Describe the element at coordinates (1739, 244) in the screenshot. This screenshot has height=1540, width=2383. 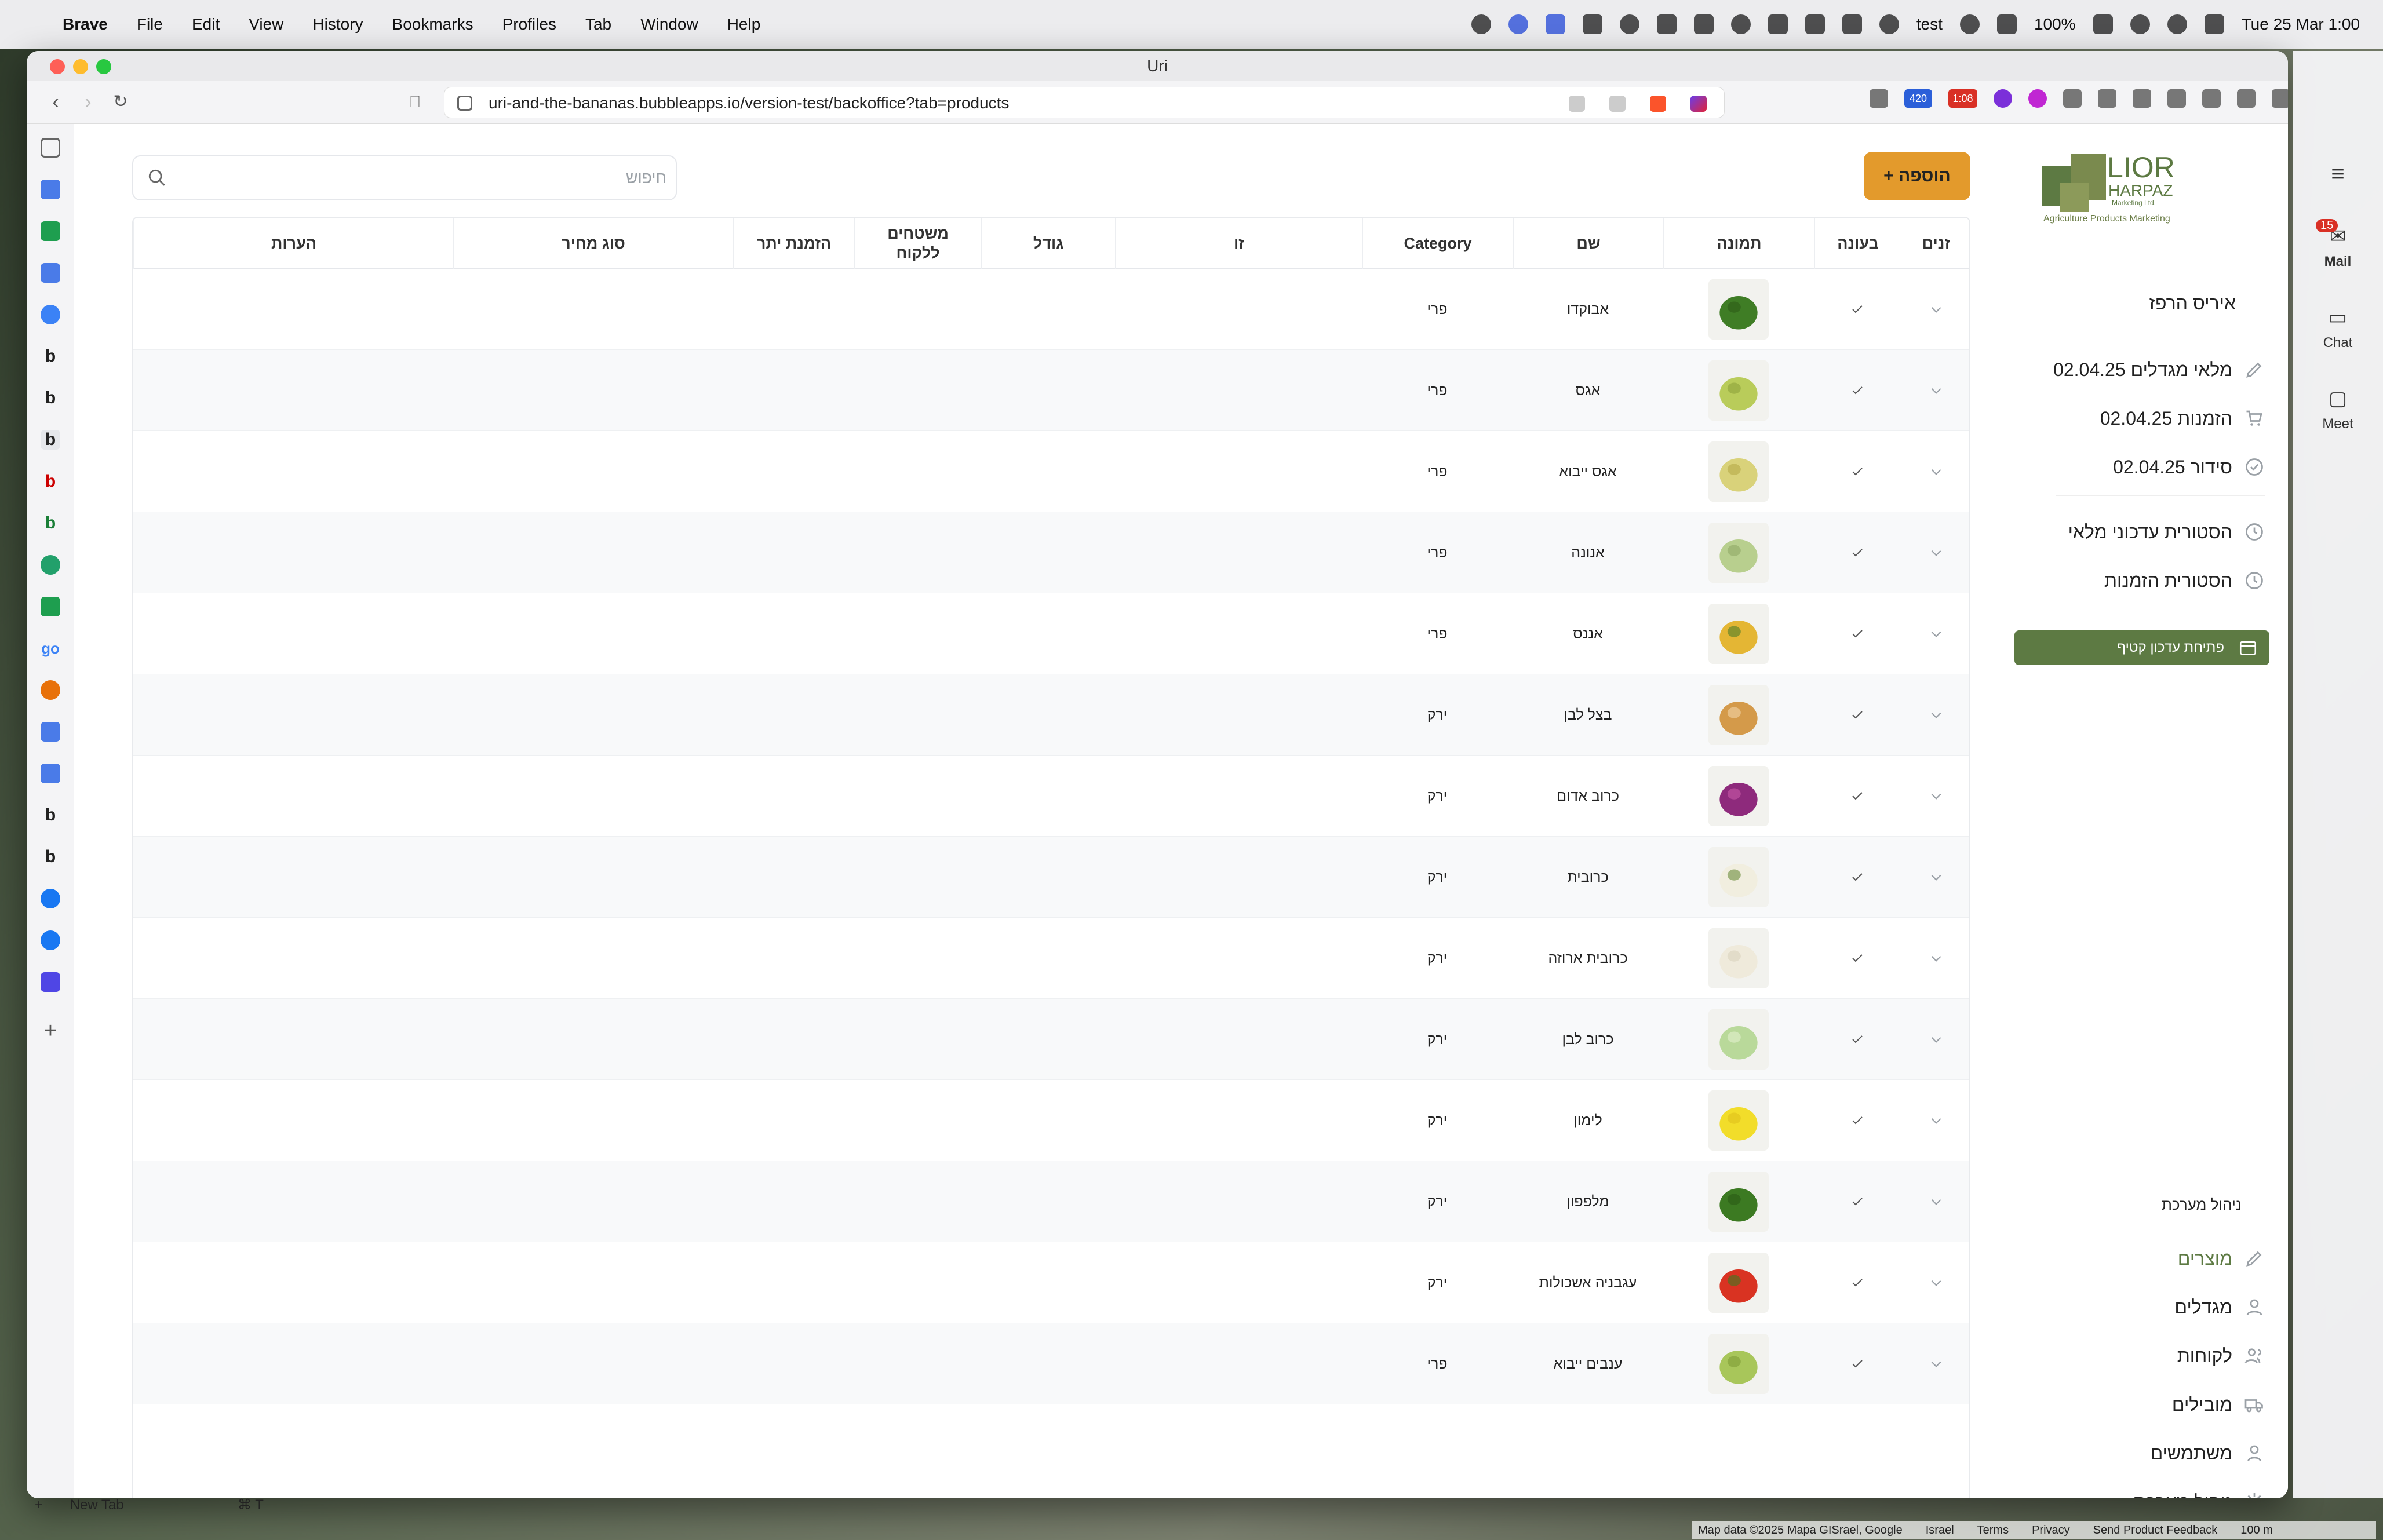
I see `col-image: תמונה` at that location.